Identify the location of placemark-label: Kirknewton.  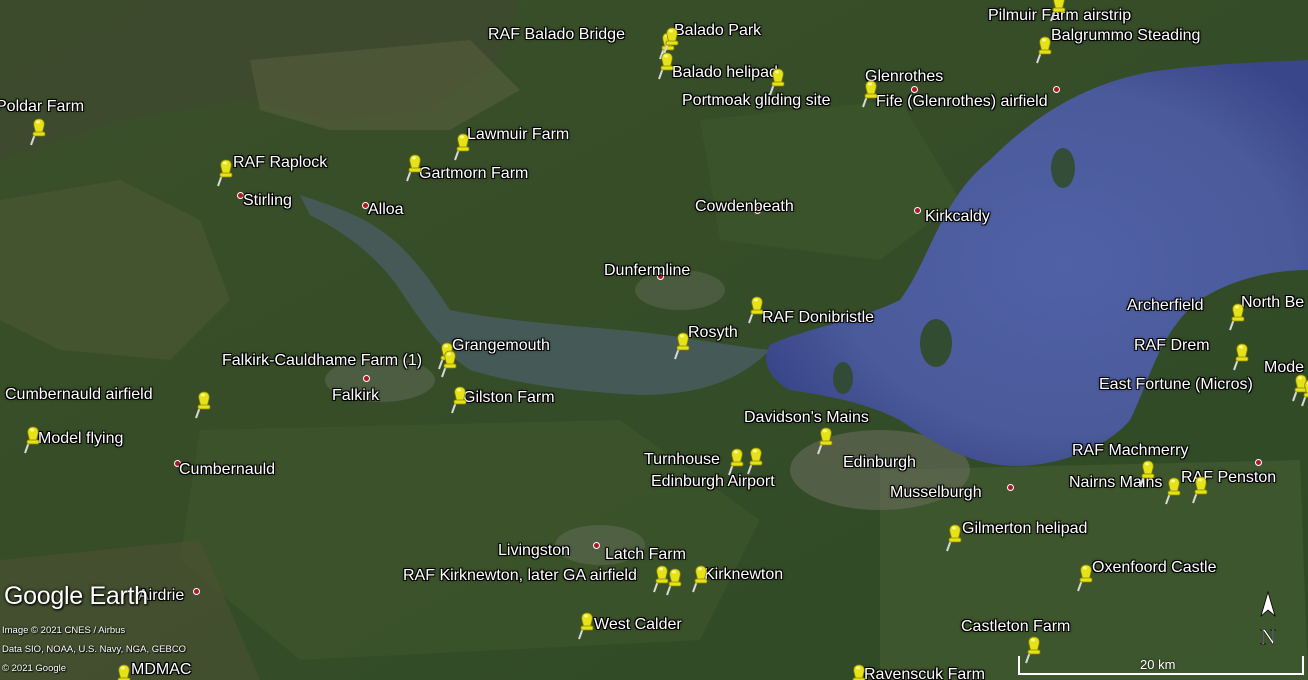
(743, 575).